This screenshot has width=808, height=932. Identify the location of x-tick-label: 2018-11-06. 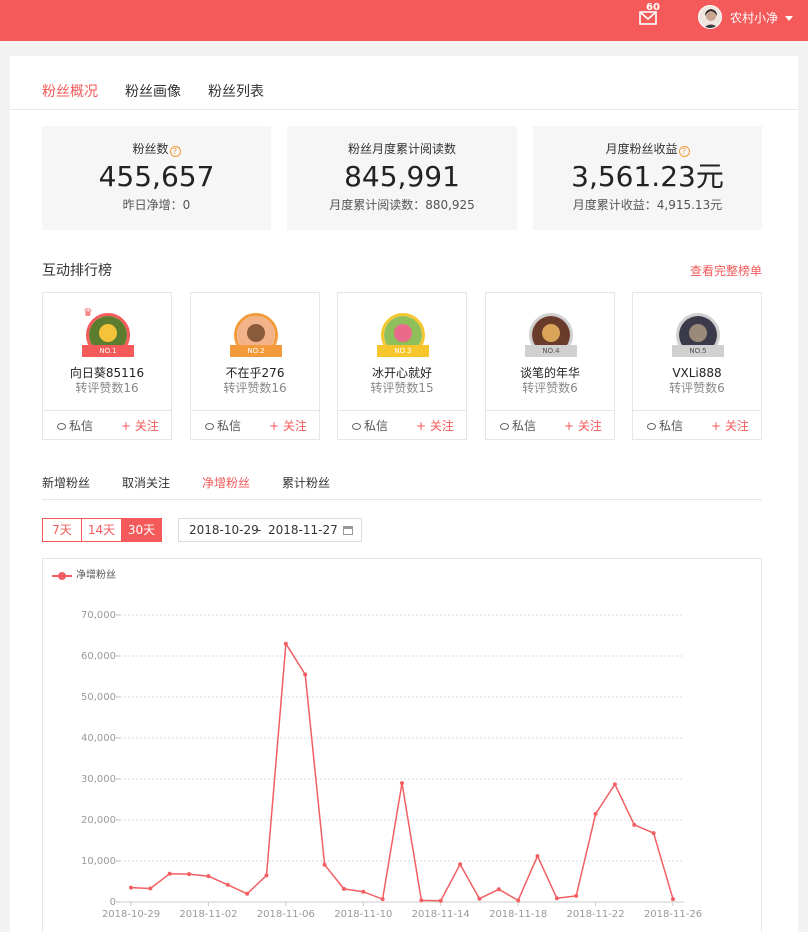
(286, 914).